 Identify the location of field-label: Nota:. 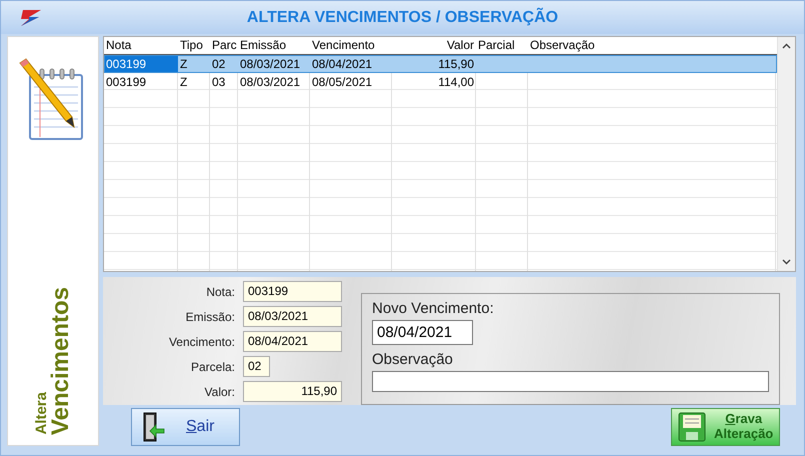
(220, 291).